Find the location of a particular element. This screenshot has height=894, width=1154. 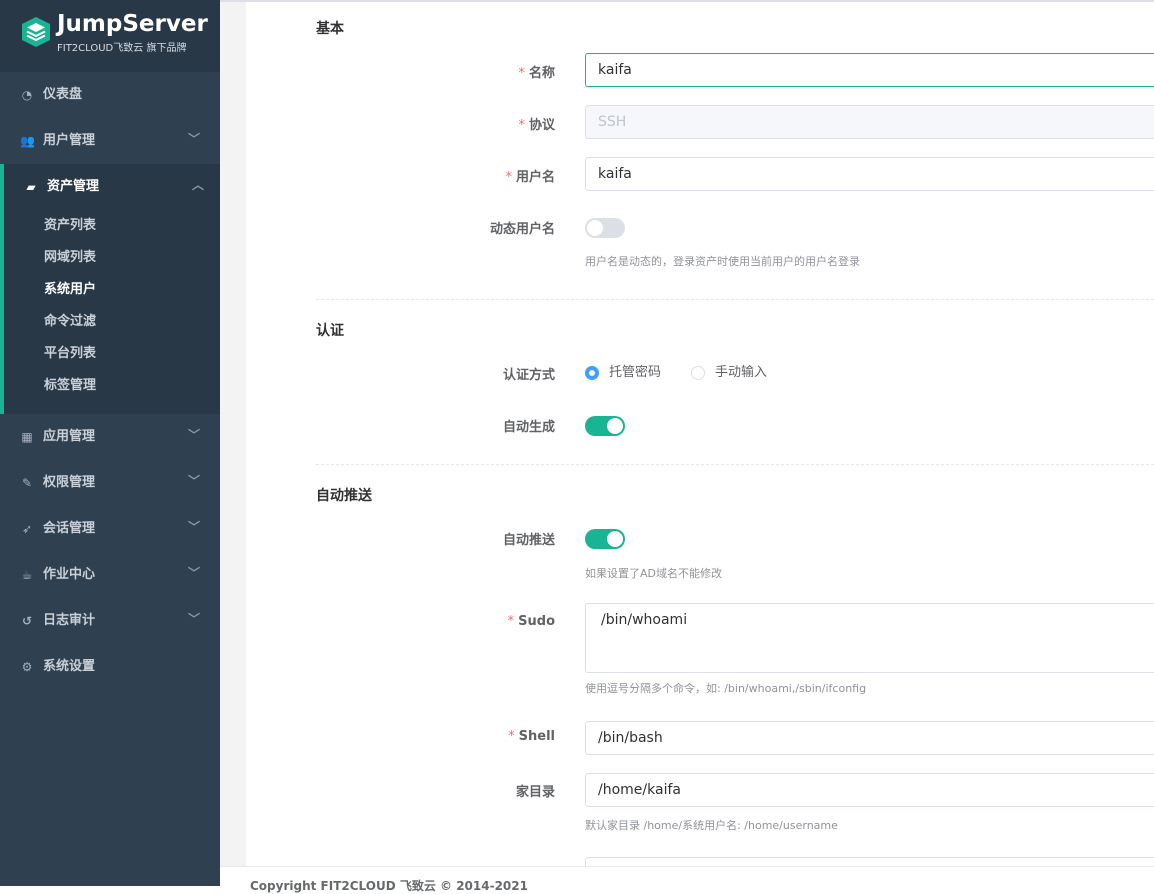

sidebar-item-audit-logs: ↺ 日志审计 ﹀ is located at coordinates (110, 621).